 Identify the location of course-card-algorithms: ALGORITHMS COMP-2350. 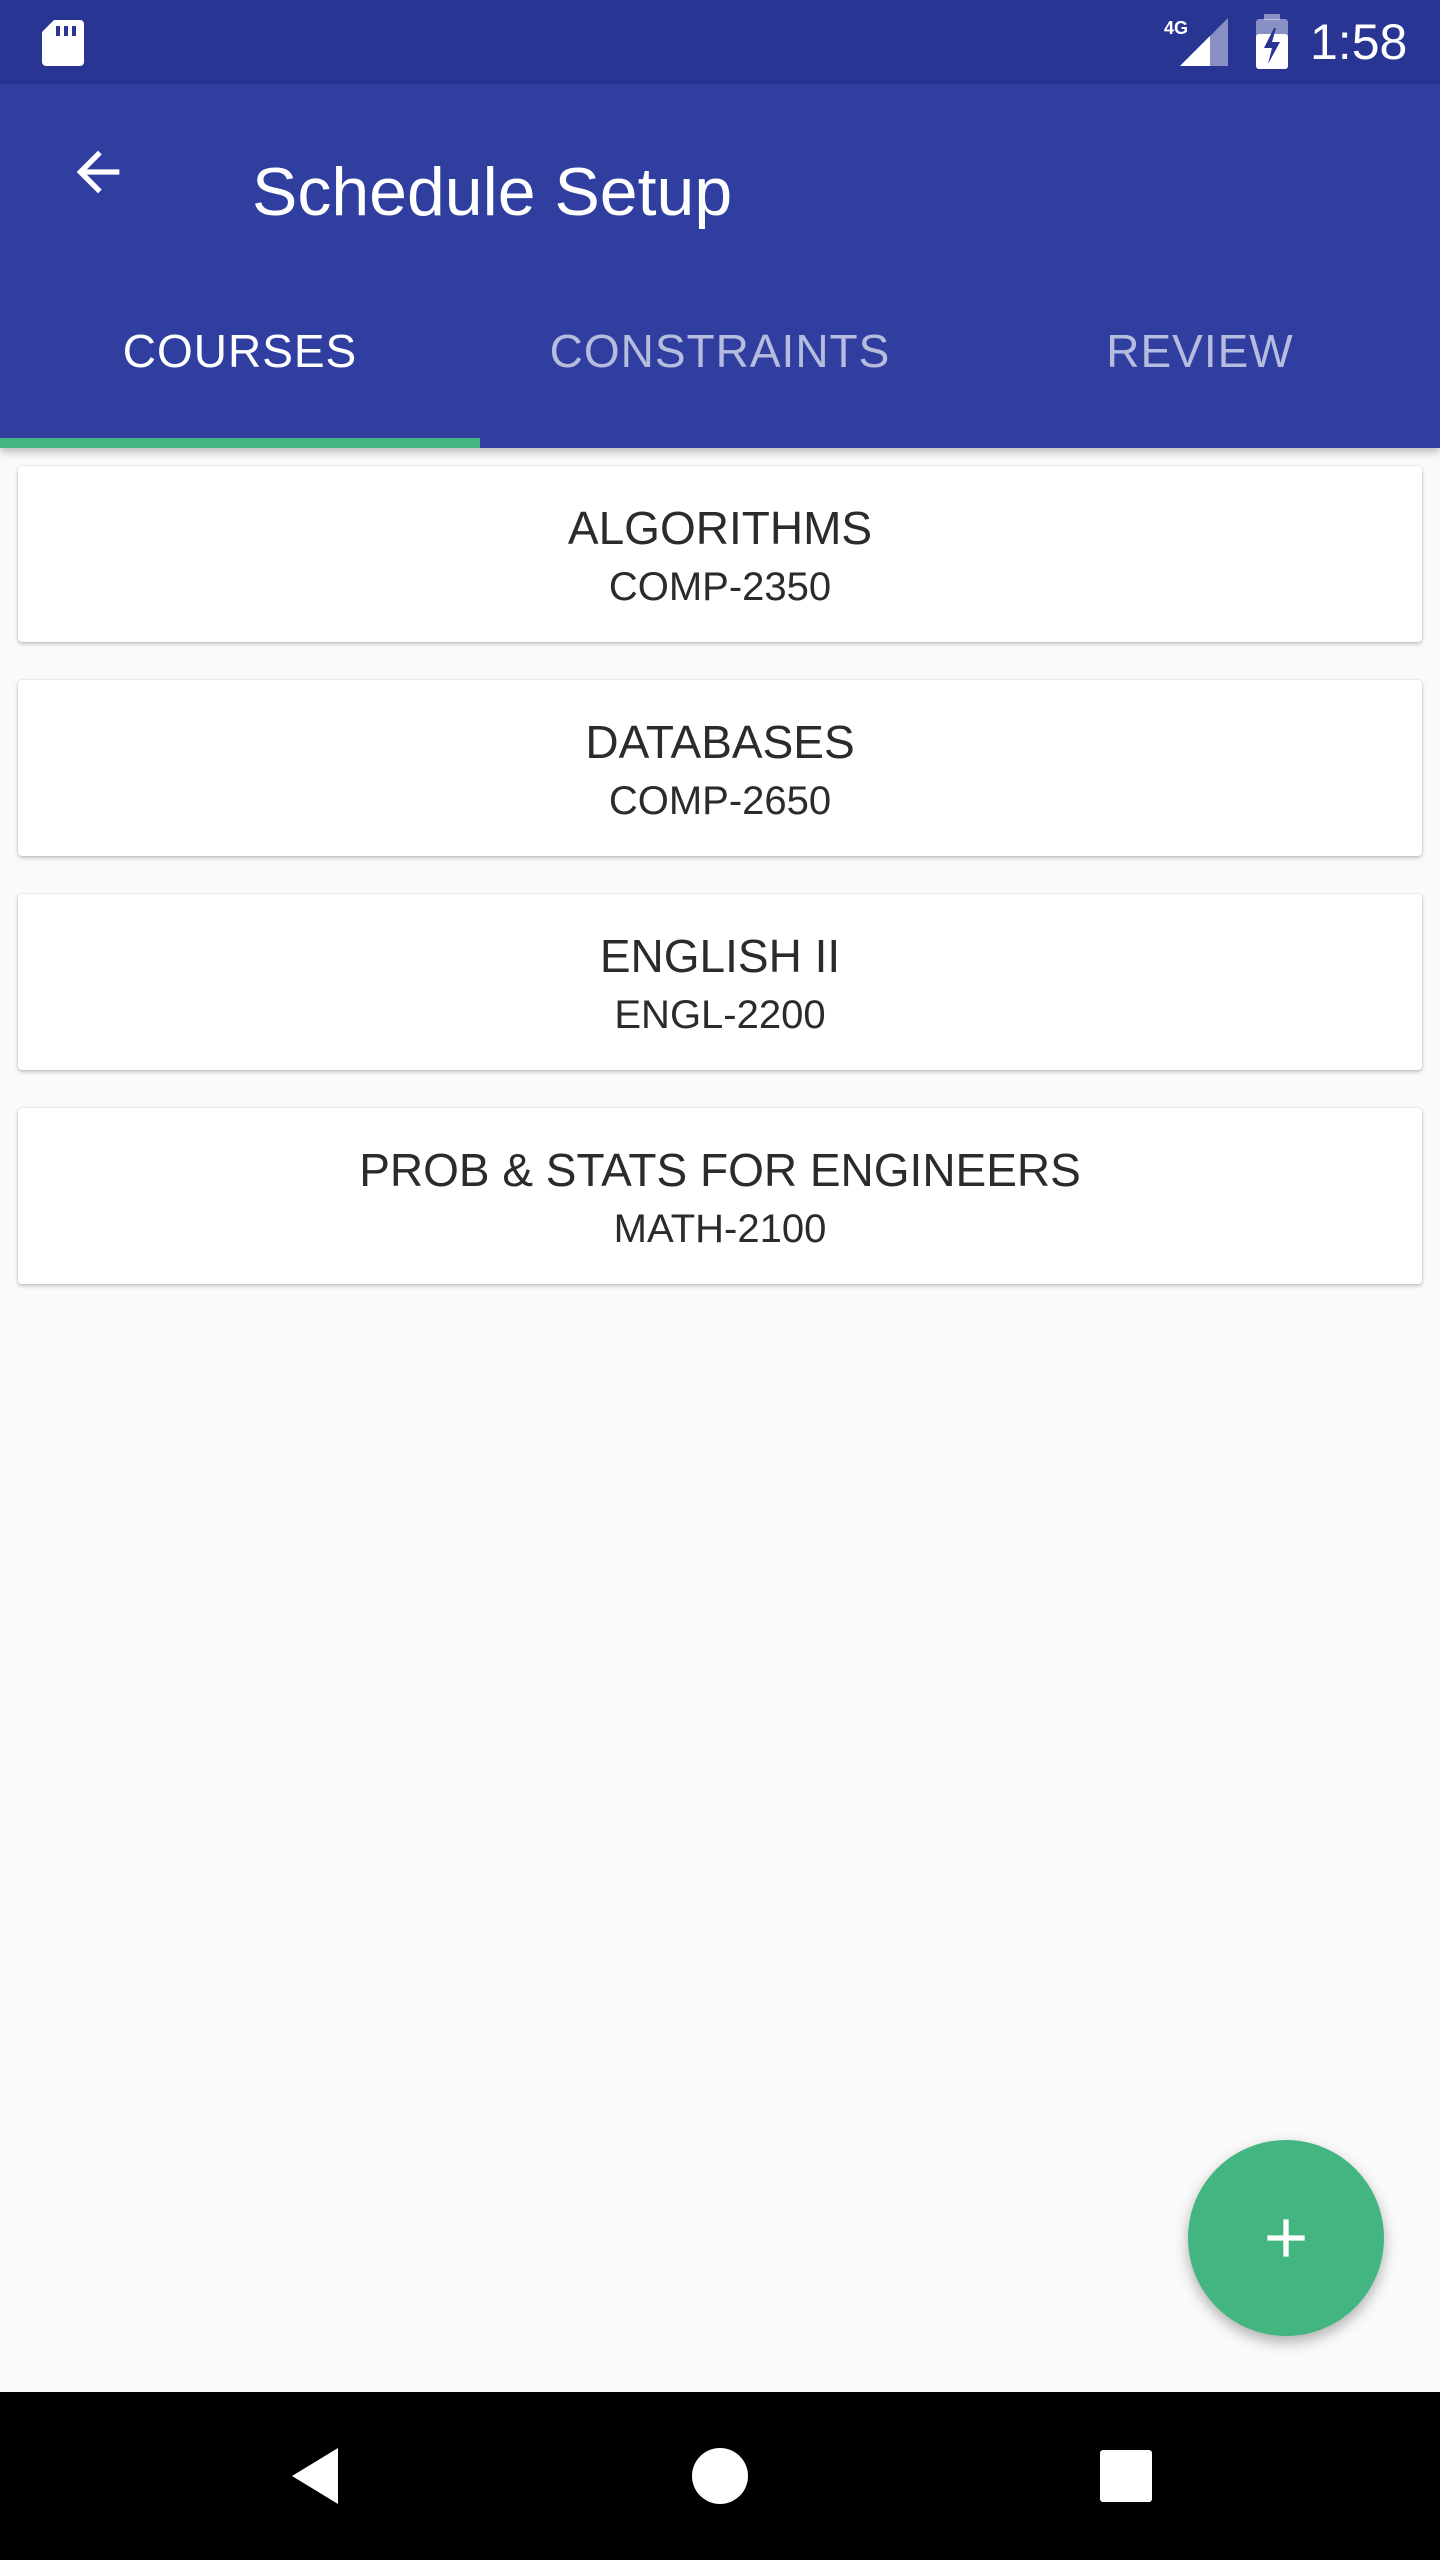
(720, 554).